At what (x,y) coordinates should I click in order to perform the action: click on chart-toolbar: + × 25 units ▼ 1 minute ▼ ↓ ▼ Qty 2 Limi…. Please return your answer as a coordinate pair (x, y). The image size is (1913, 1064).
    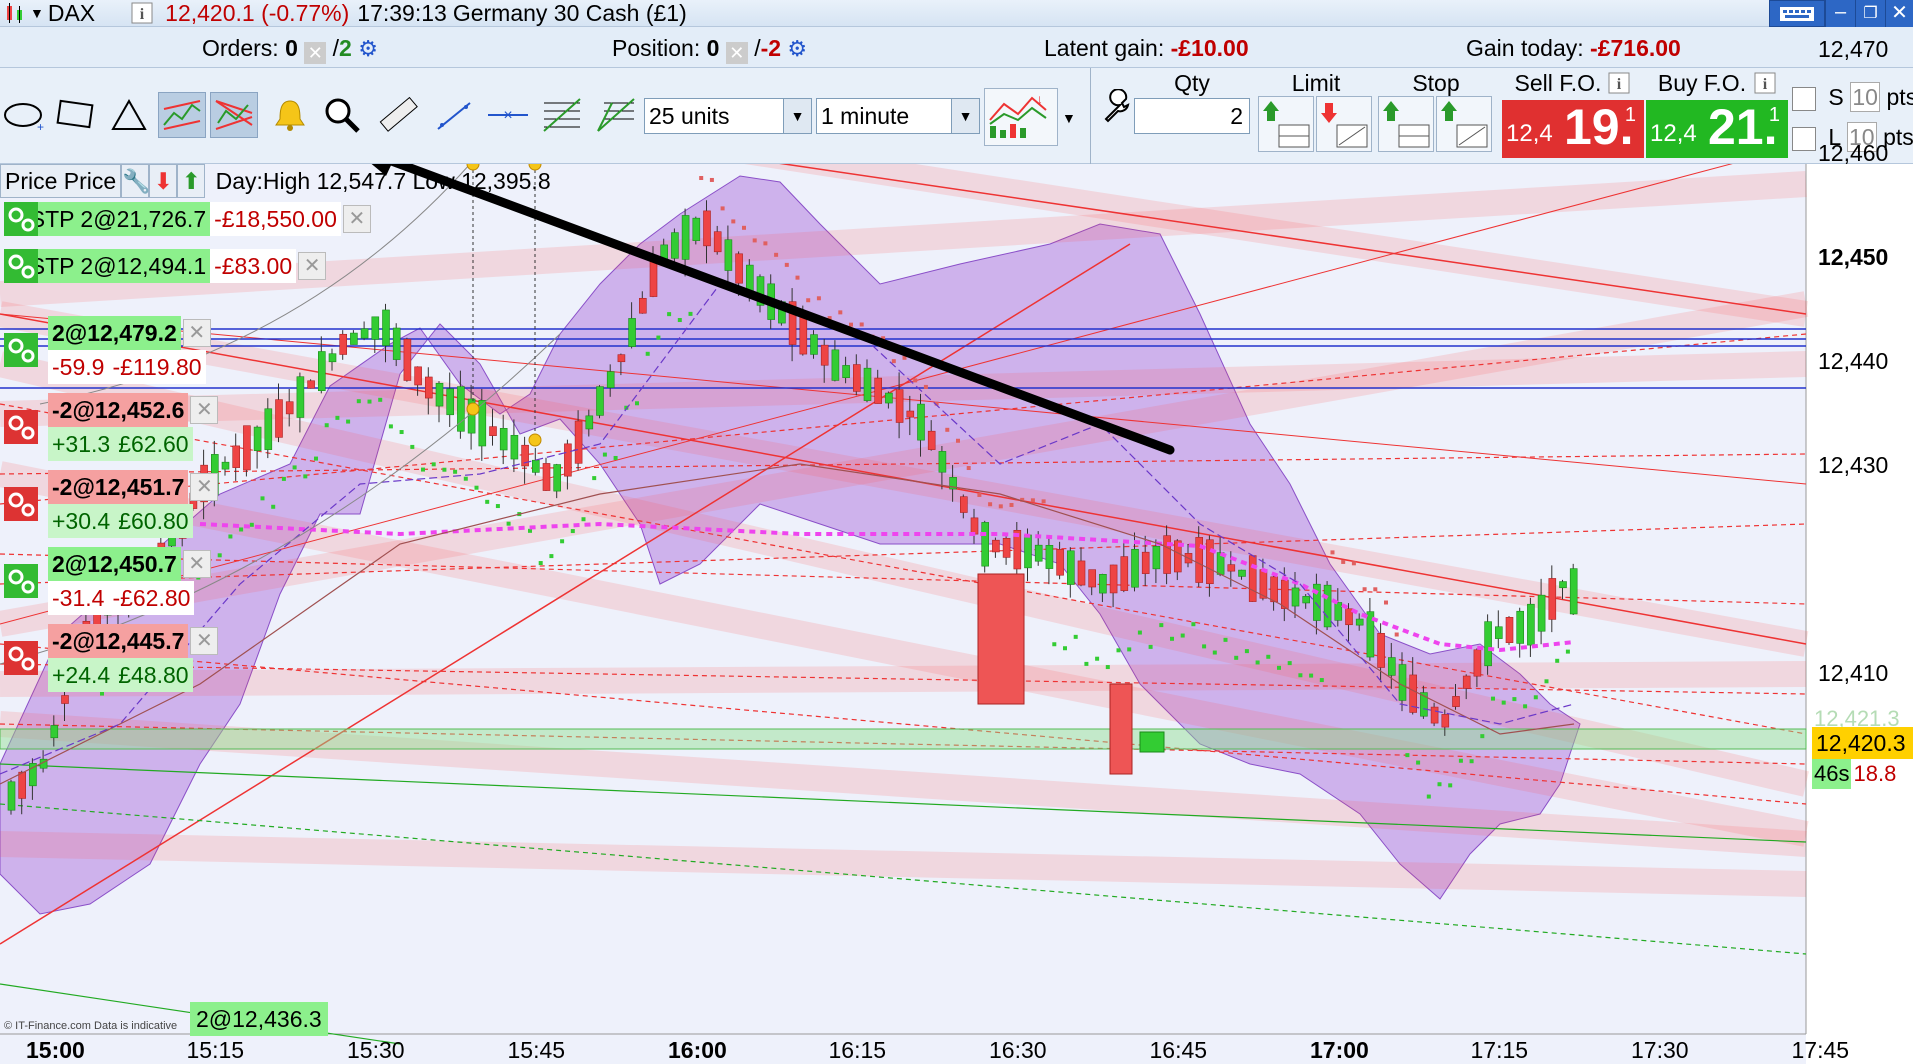
    Looking at the image, I should click on (956, 116).